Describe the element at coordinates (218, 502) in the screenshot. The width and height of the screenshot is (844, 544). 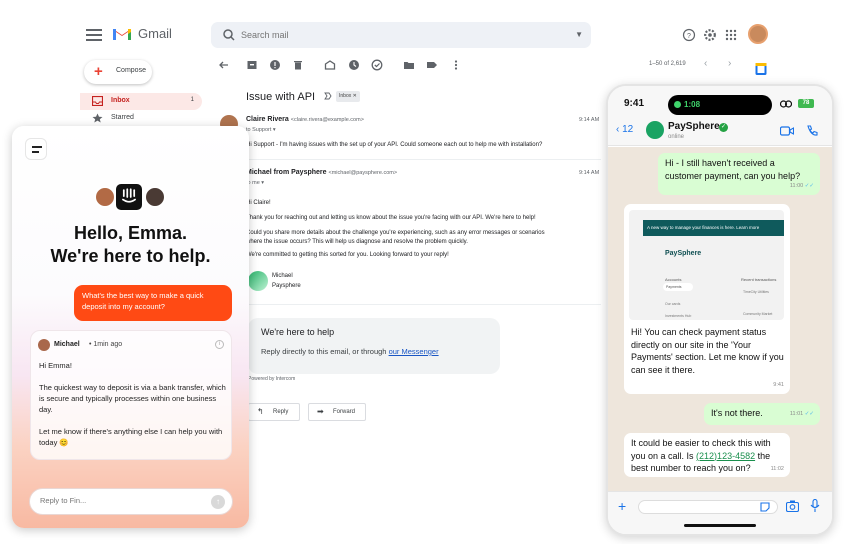
I see `send-arrow-icon: ↑` at that location.